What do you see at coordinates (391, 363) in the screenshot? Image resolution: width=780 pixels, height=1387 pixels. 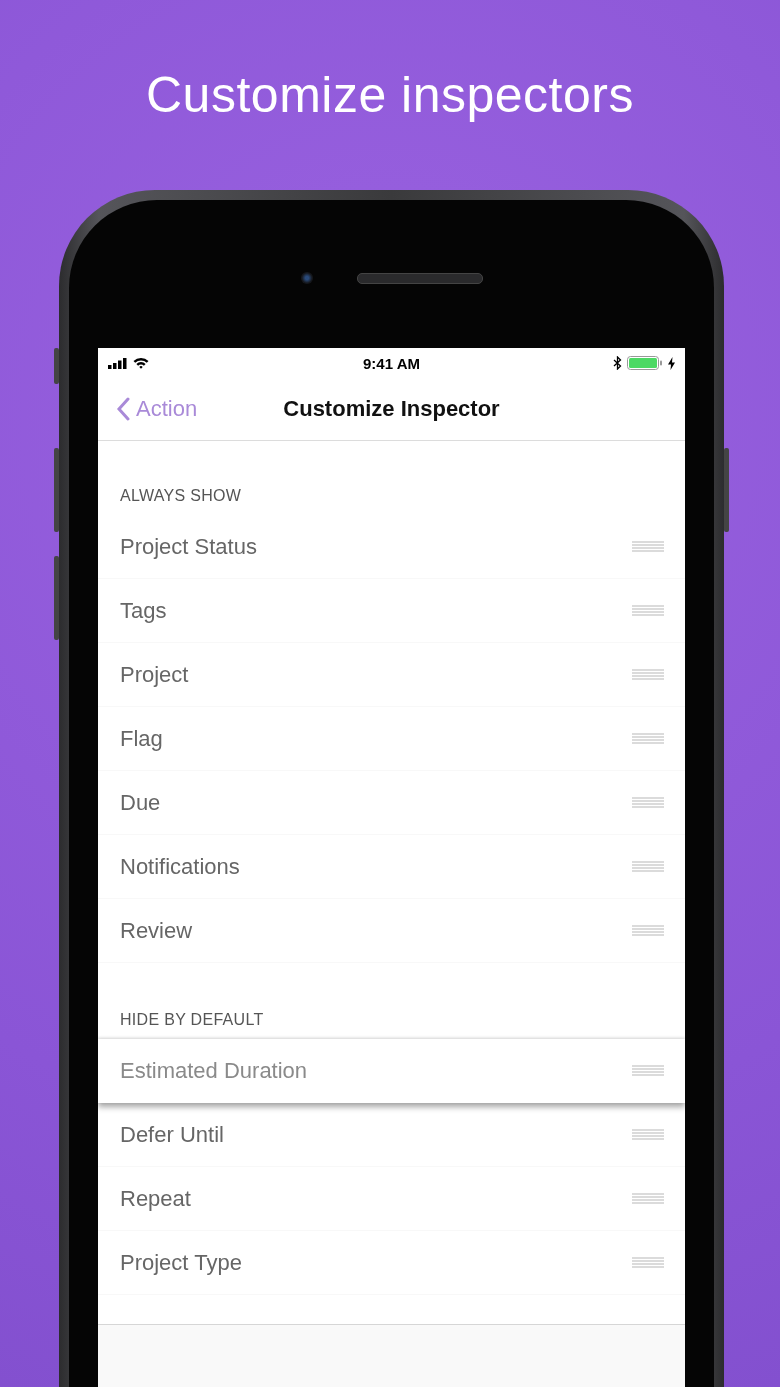 I see `status-time: 9:41 AM` at bounding box center [391, 363].